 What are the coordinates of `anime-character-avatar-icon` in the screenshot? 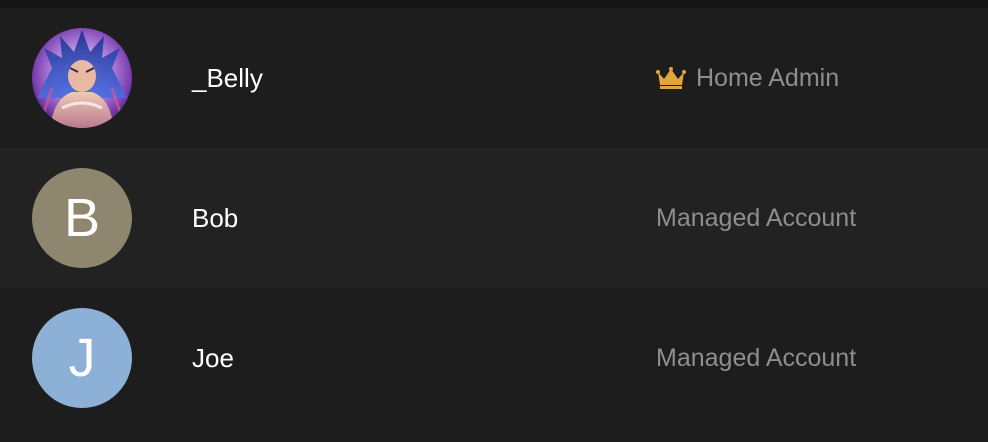 It's located at (82, 78).